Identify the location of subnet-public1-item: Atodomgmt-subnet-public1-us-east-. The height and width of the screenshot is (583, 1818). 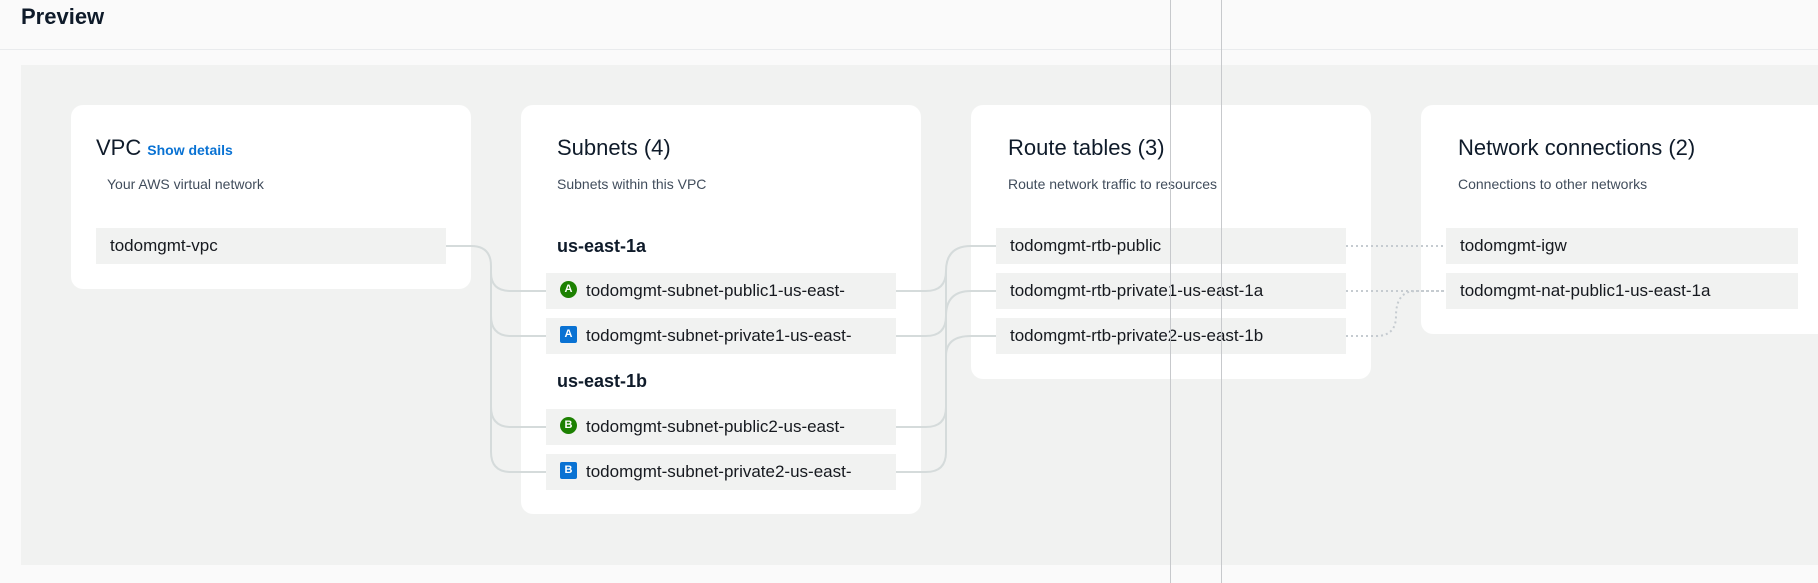
(721, 291).